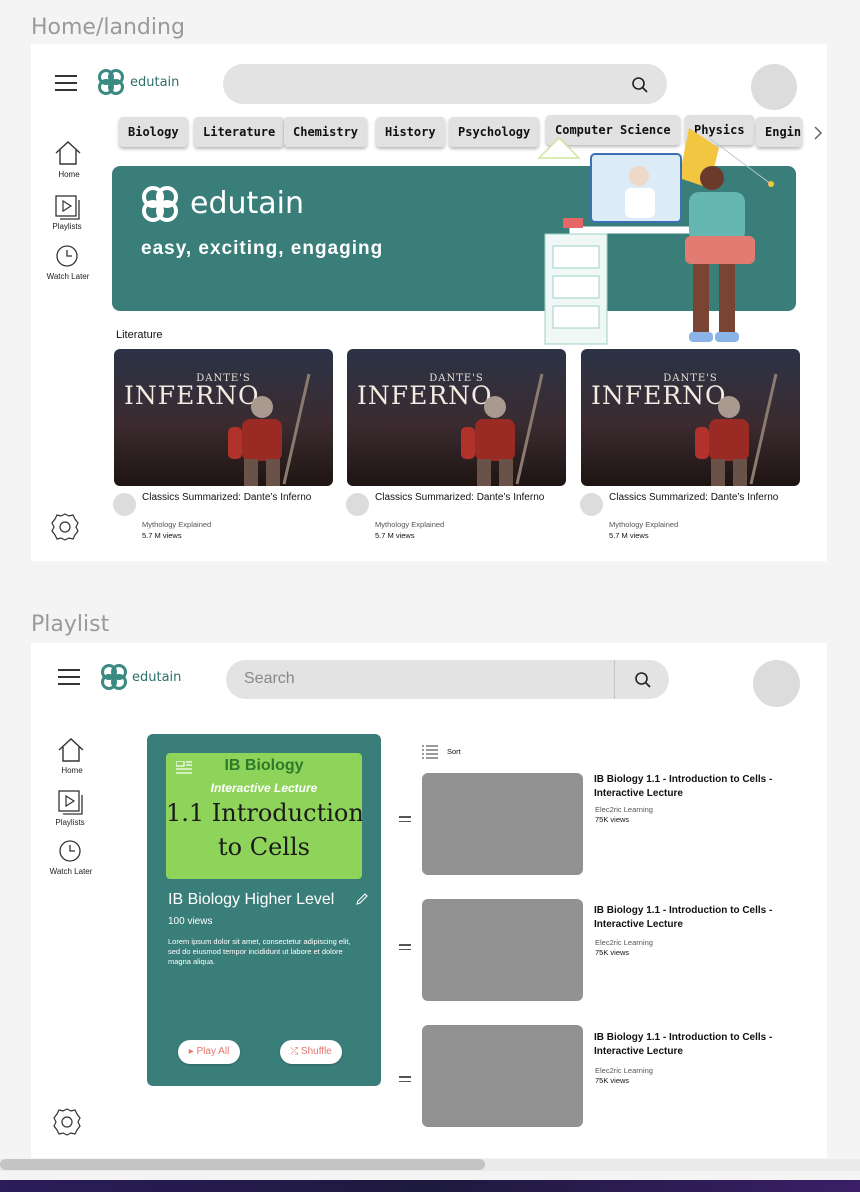 The width and height of the screenshot is (860, 1192). Describe the element at coordinates (67, 256) in the screenshot. I see `clock-icon` at that location.